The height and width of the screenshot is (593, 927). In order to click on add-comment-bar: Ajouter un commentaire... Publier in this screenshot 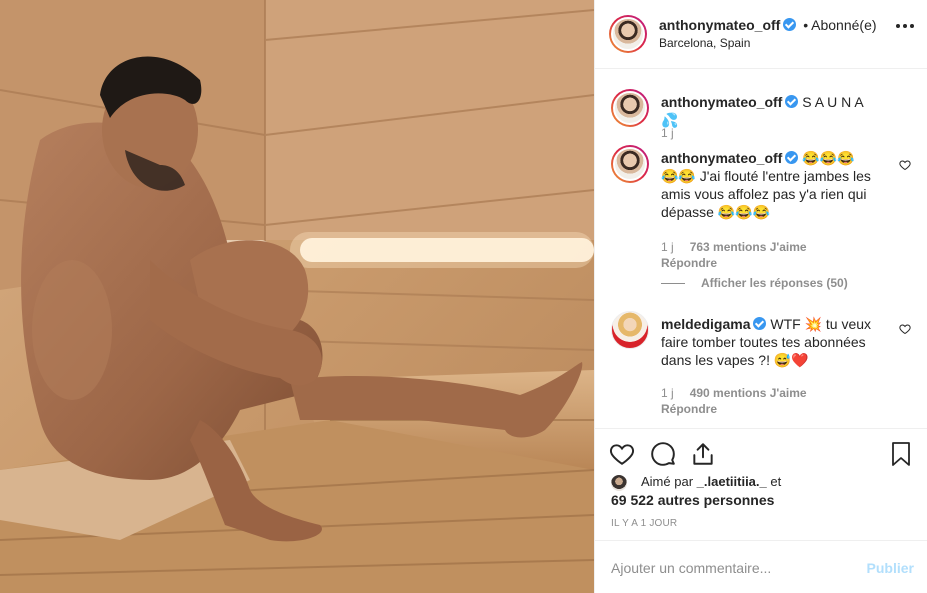, I will do `click(761, 566)`.